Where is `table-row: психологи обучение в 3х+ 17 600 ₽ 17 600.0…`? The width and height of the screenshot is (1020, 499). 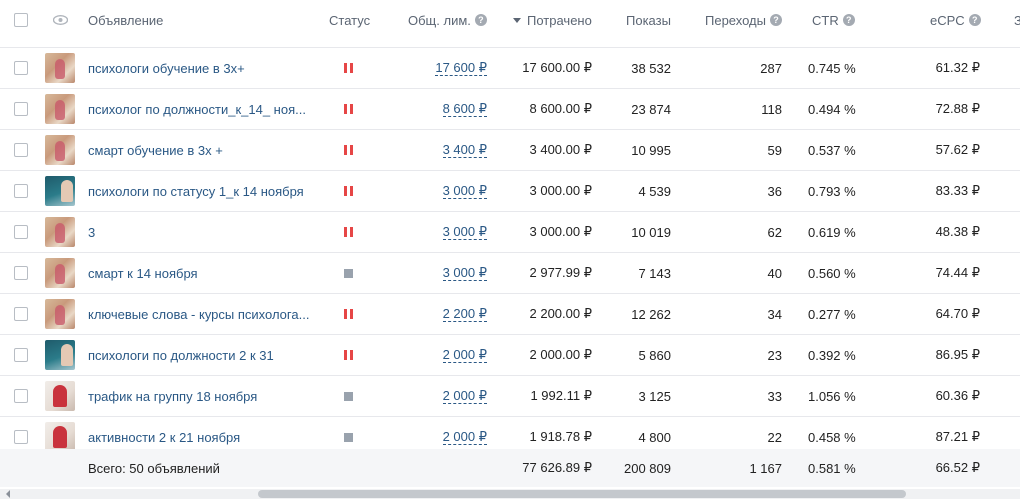
table-row: психологи обучение в 3х+ 17 600 ₽ 17 600.0… is located at coordinates (510, 68).